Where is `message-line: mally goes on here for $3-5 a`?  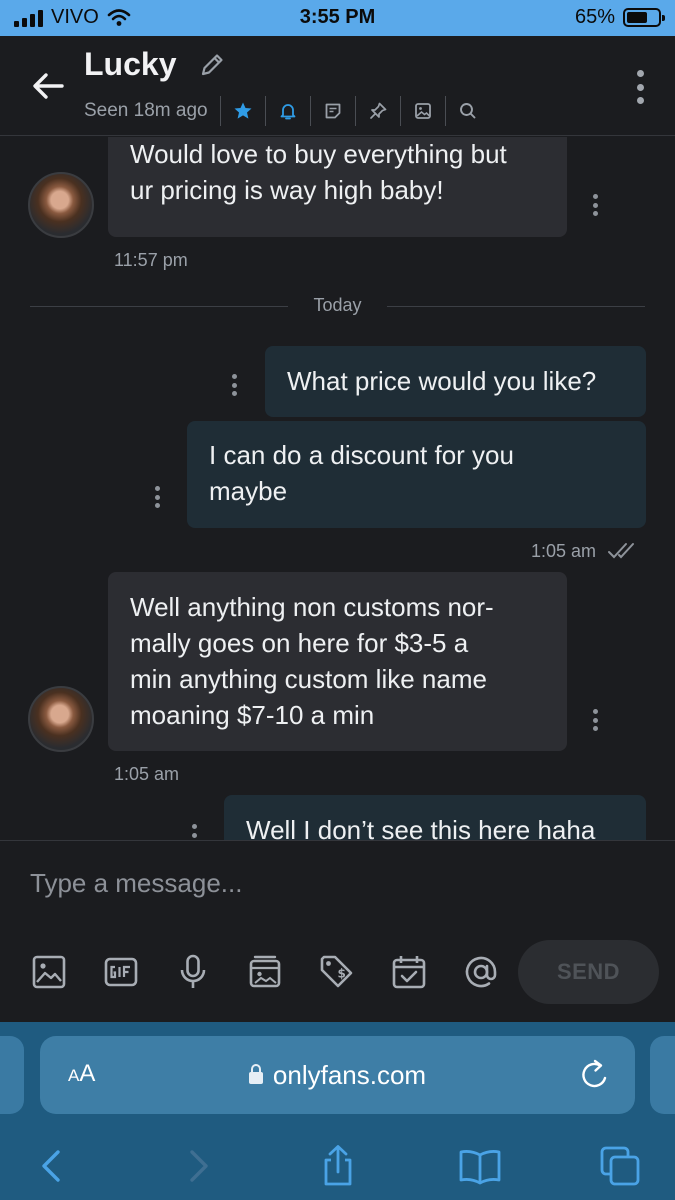
message-line: mally goes on here for $3-5 a is located at coordinates (299, 643).